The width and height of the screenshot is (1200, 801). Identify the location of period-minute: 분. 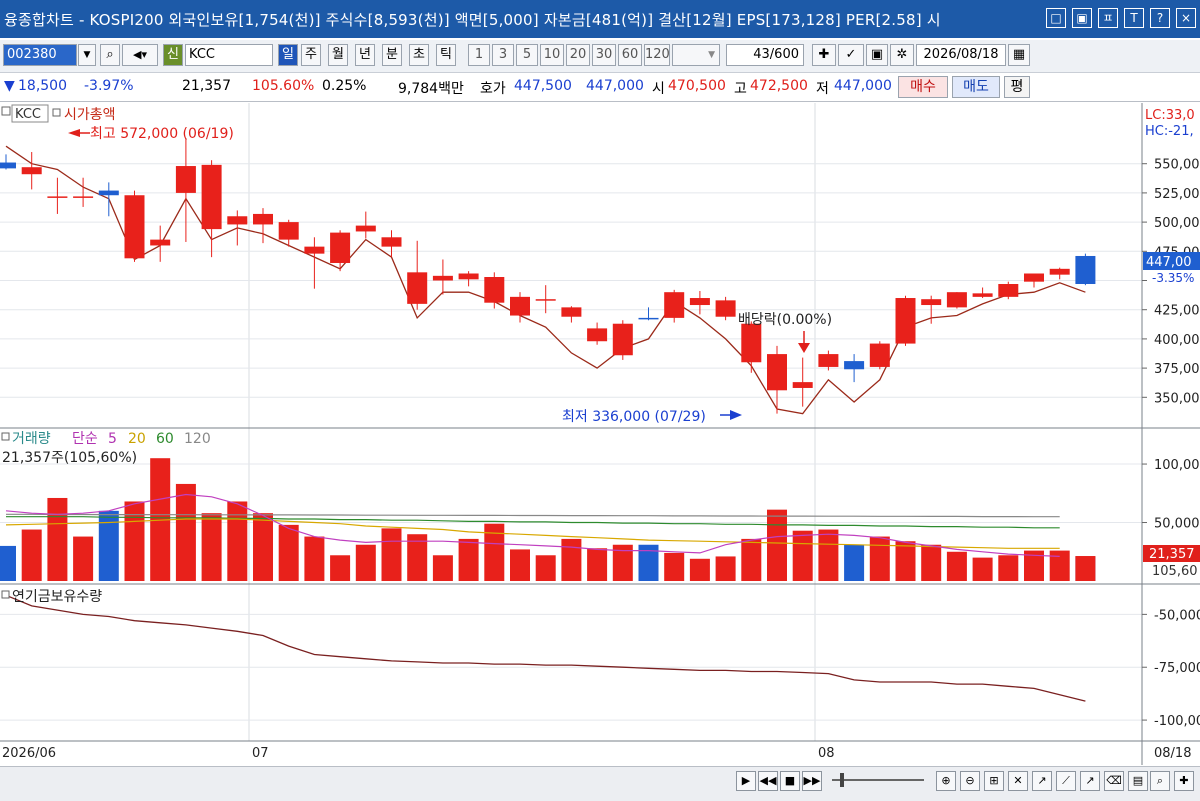
(392, 55).